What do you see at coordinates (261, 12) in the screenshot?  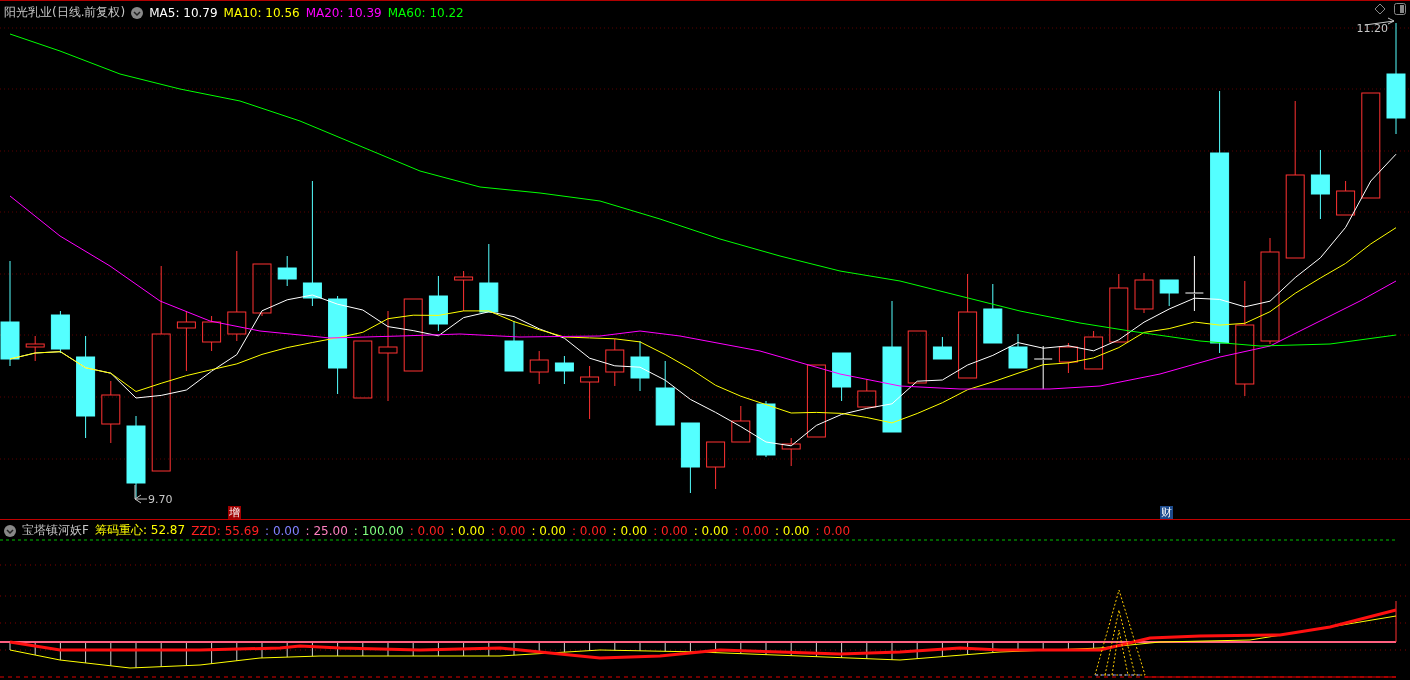 I see `ma-value: MA10: 10.56` at bounding box center [261, 12].